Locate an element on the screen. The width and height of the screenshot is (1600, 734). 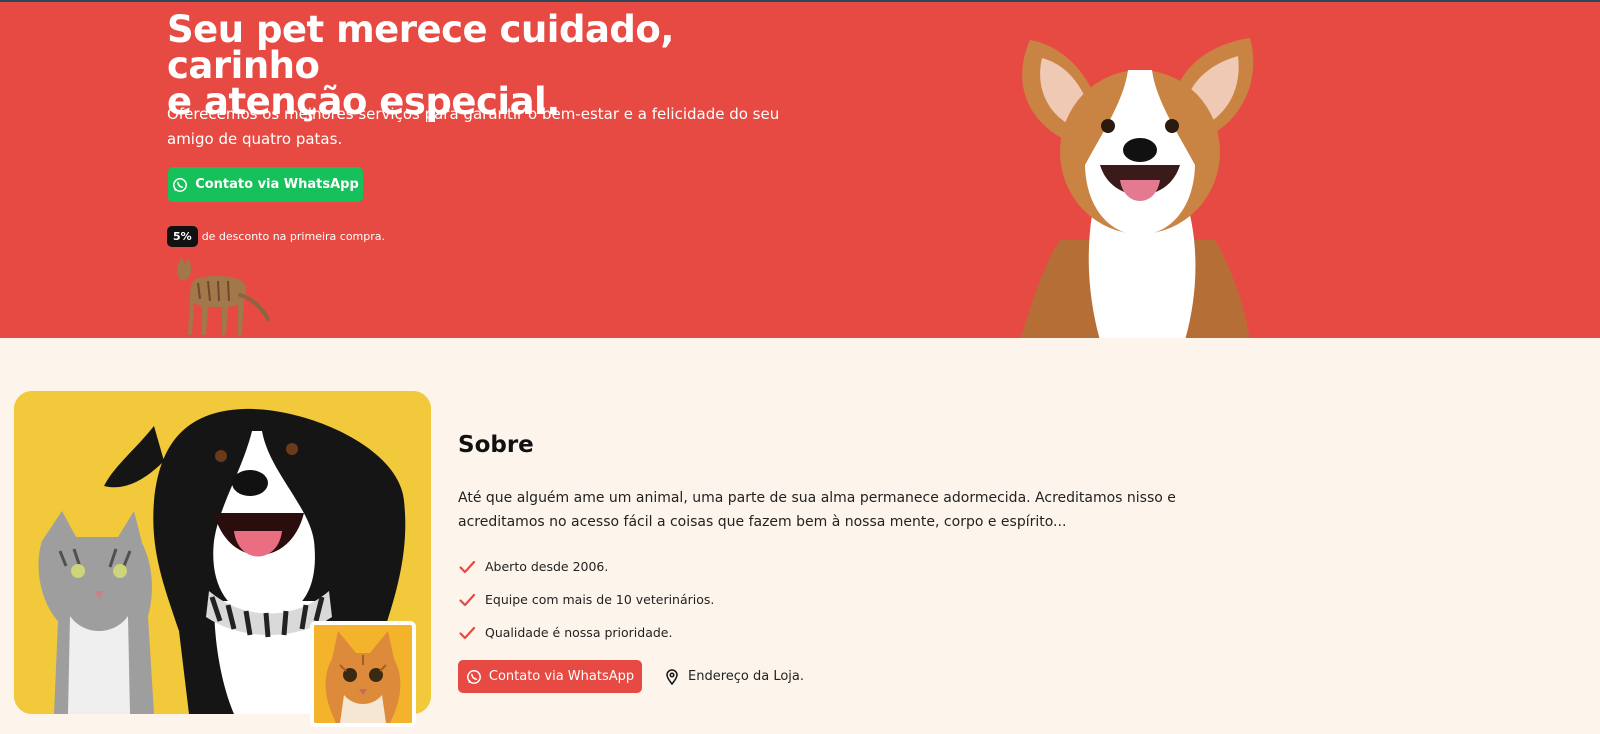
about-whatsapp-label: Contato via WhatsApp is located at coordinates (561, 676).